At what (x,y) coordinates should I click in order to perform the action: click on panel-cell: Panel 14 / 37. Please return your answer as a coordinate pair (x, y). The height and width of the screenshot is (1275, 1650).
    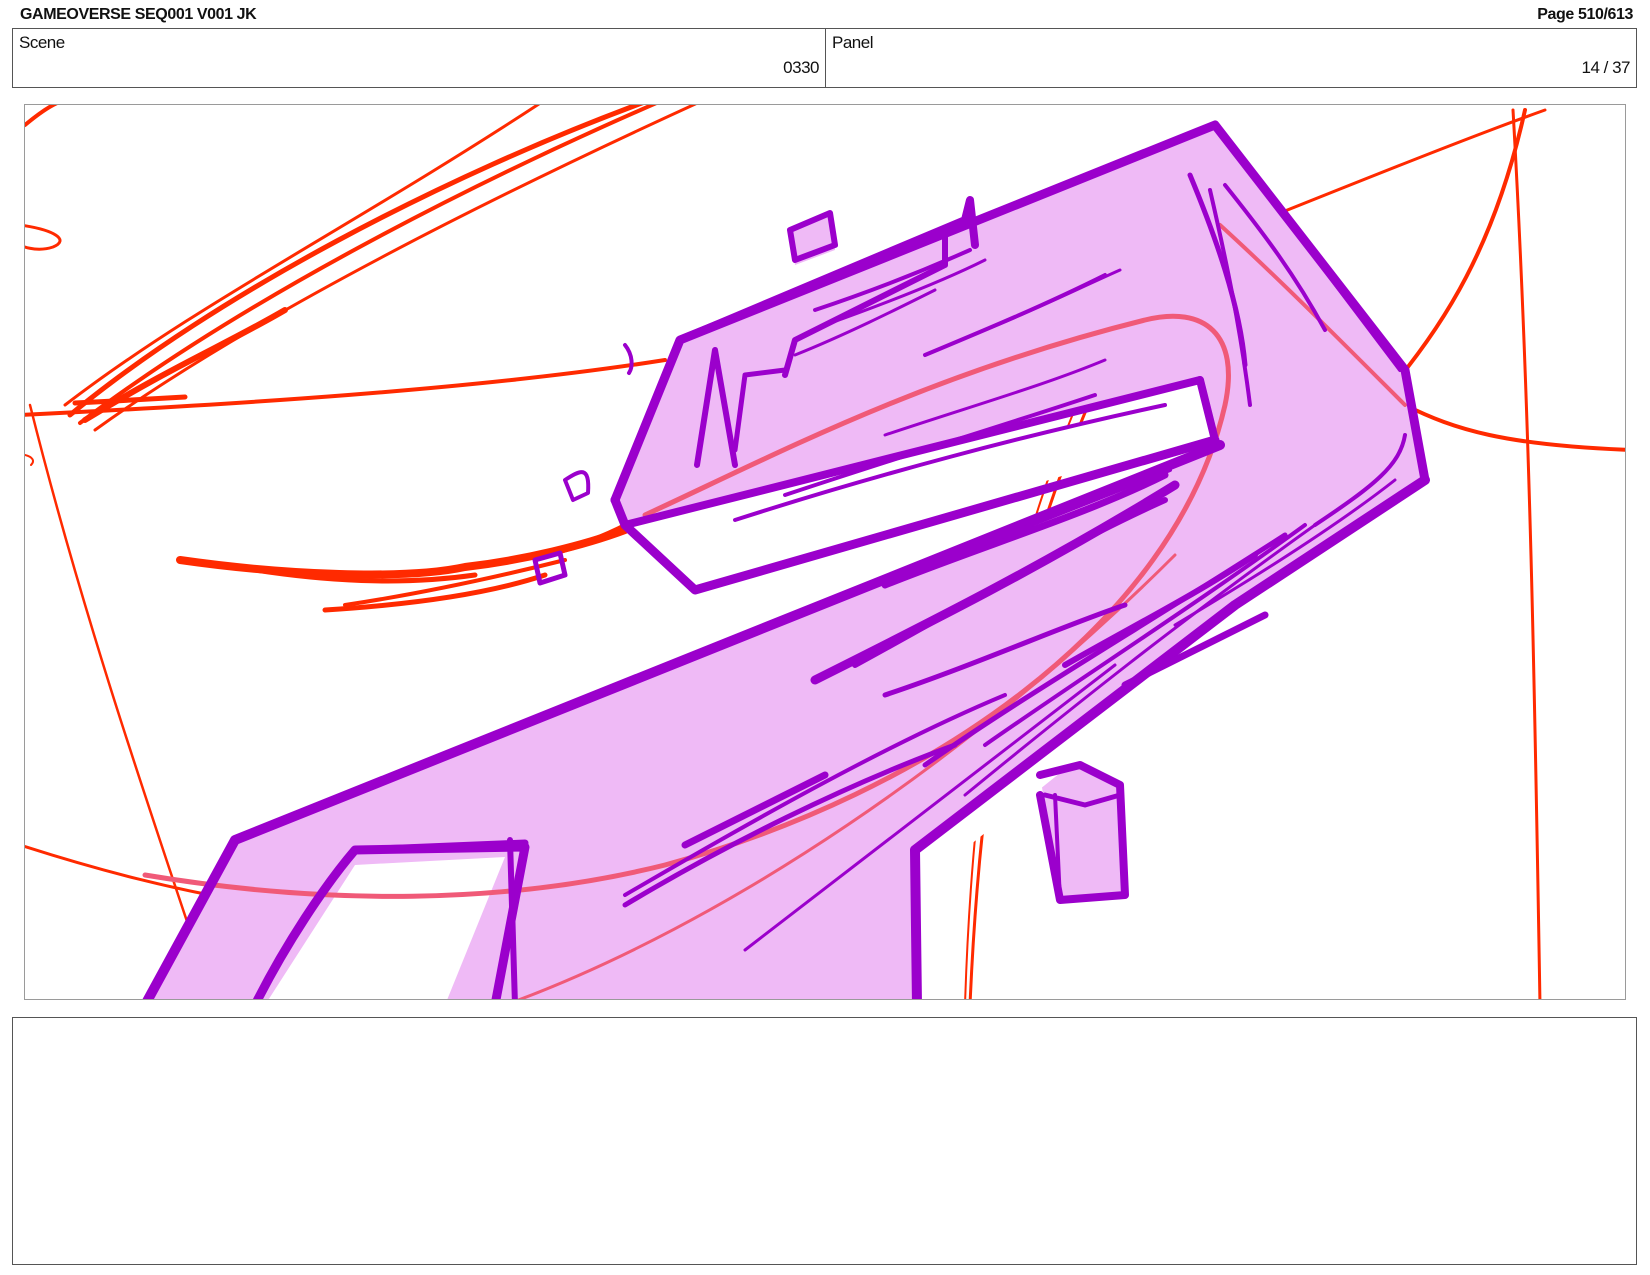
    Looking at the image, I should click on (1231, 58).